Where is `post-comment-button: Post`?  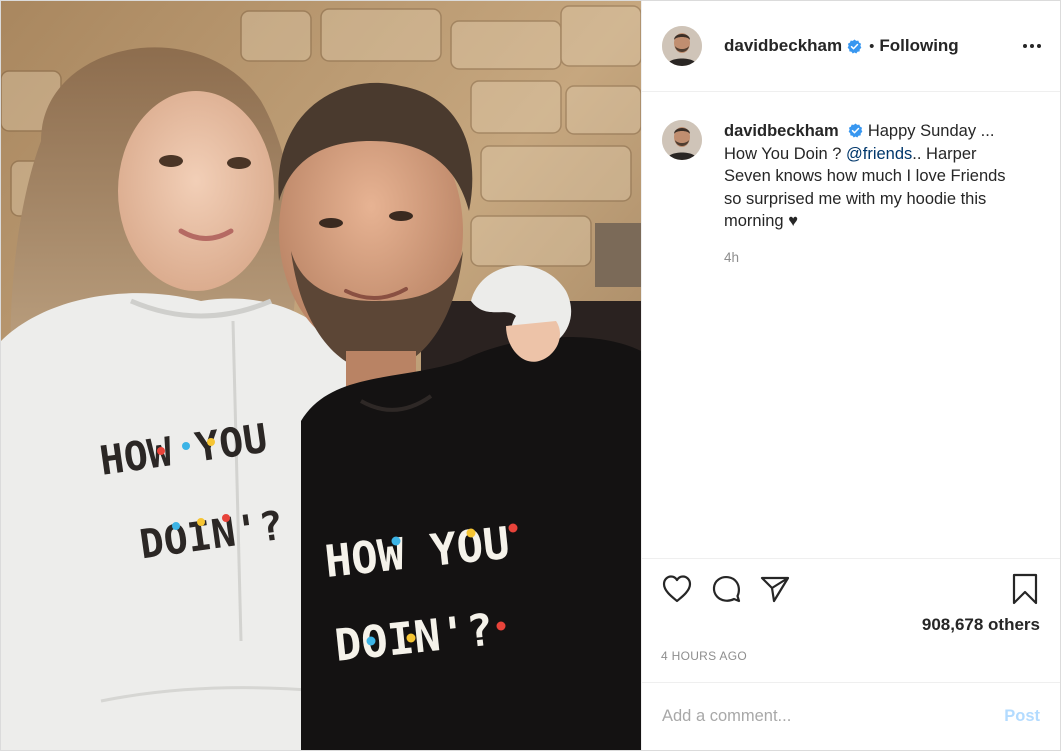
post-comment-button: Post is located at coordinates (1022, 716).